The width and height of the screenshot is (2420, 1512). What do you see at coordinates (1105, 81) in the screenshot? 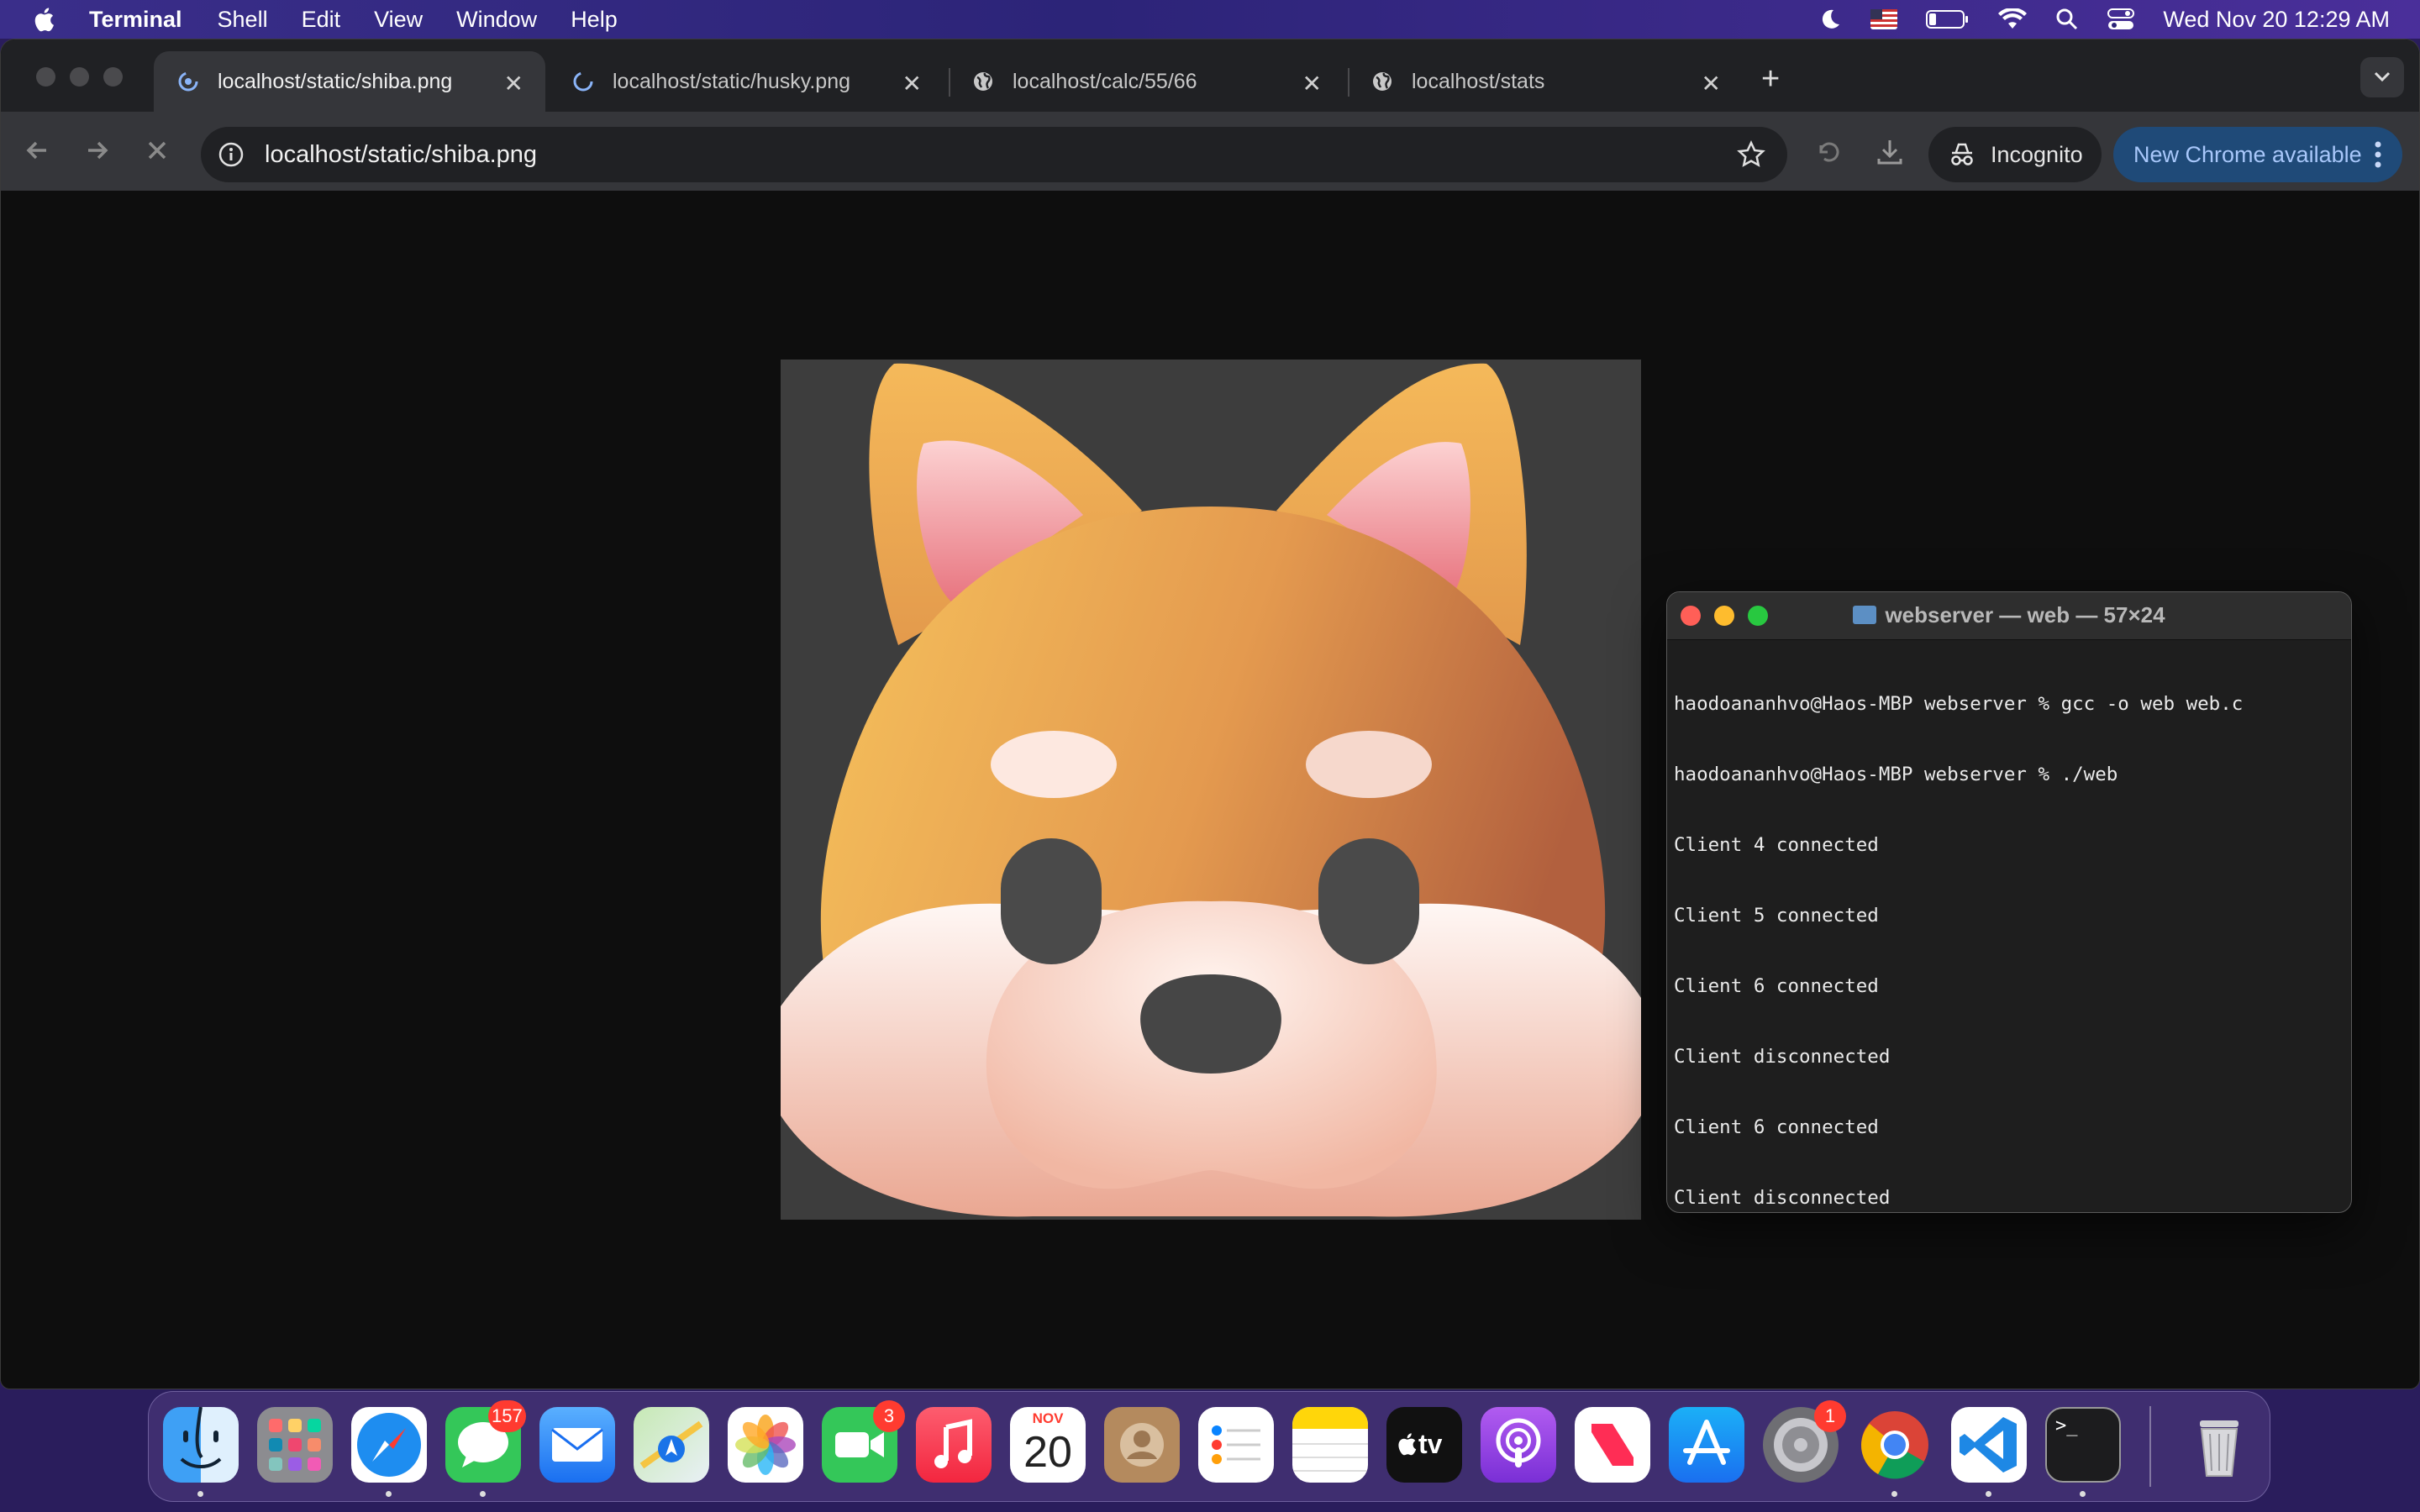
I see `tab-title: localhost/calc/55/66` at bounding box center [1105, 81].